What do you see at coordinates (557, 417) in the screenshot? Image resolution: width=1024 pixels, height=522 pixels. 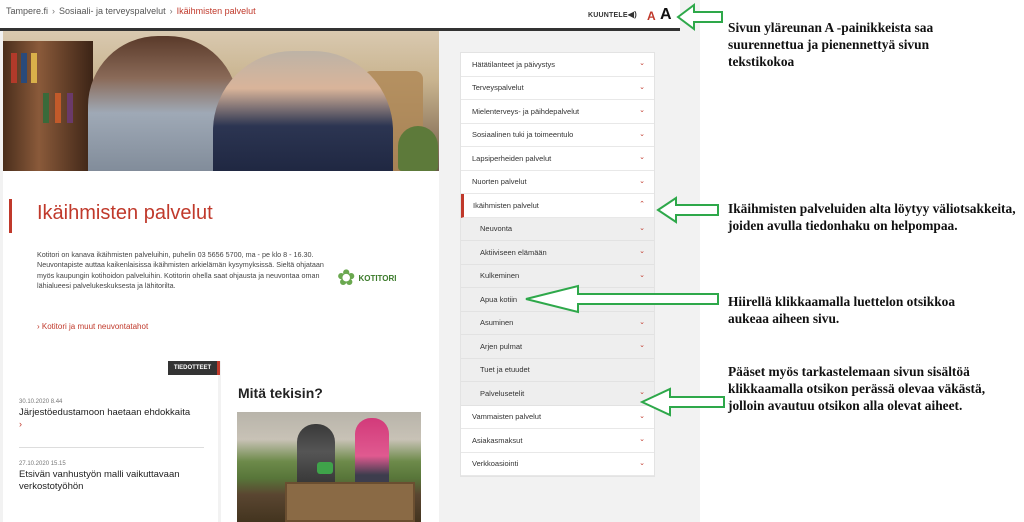 I see `nav-item-disability: Vammaisten palvelut ⌄` at bounding box center [557, 417].